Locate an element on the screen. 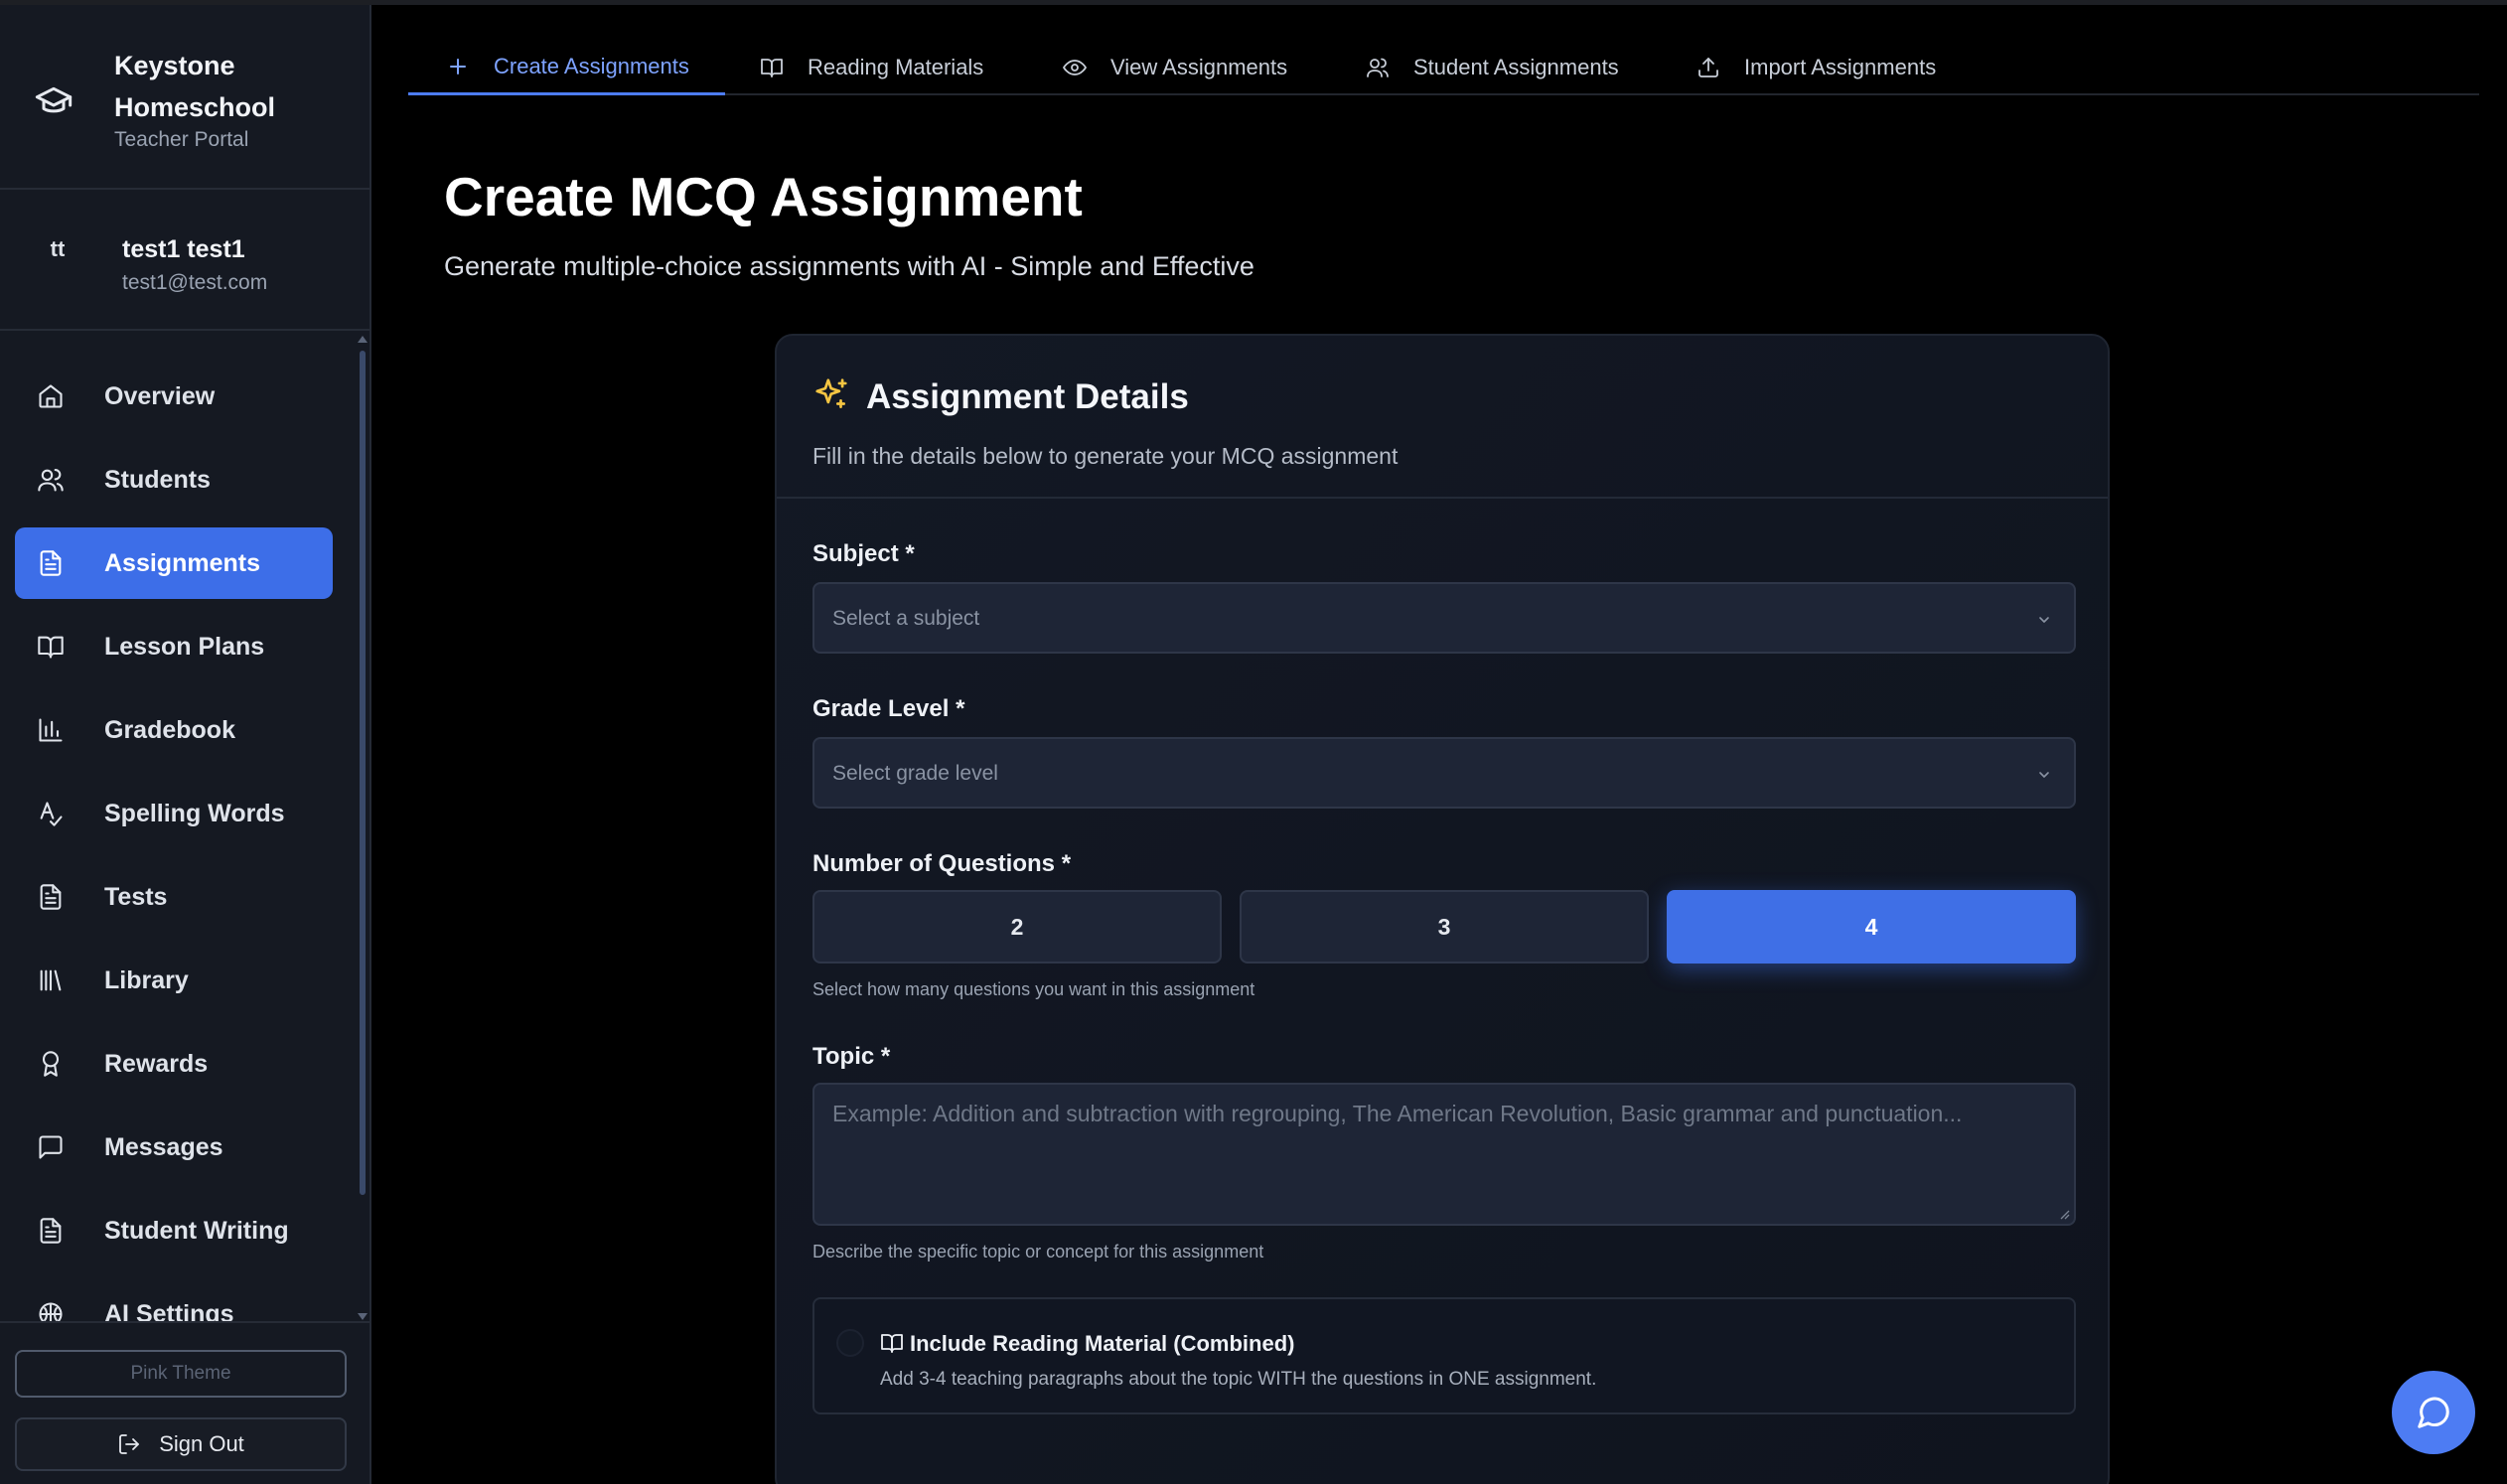 The width and height of the screenshot is (2507, 1484). brand-name: Keystone Homeschool is located at coordinates (195, 86).